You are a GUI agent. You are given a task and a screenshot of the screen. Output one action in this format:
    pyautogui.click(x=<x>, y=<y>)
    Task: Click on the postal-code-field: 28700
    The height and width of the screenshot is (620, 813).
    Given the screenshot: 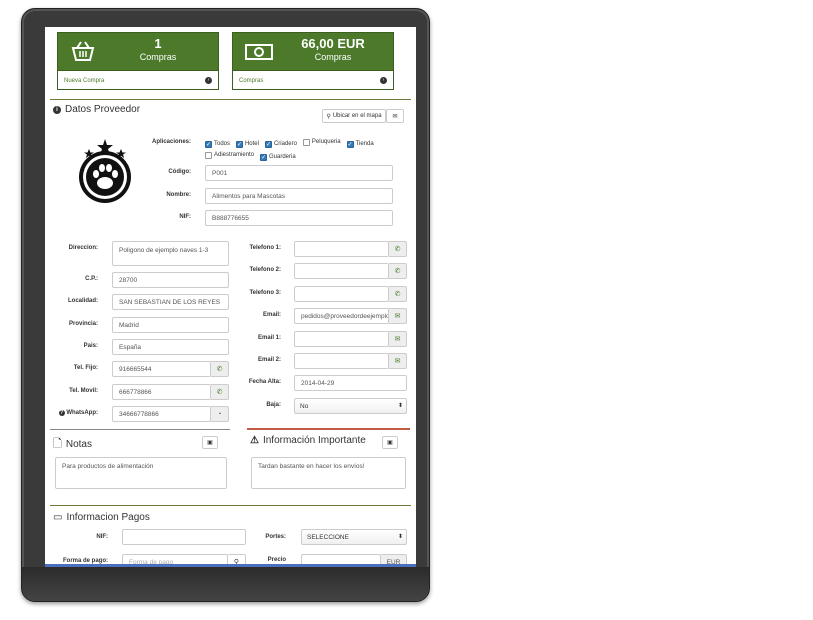 What is the action you would take?
    pyautogui.click(x=170, y=280)
    